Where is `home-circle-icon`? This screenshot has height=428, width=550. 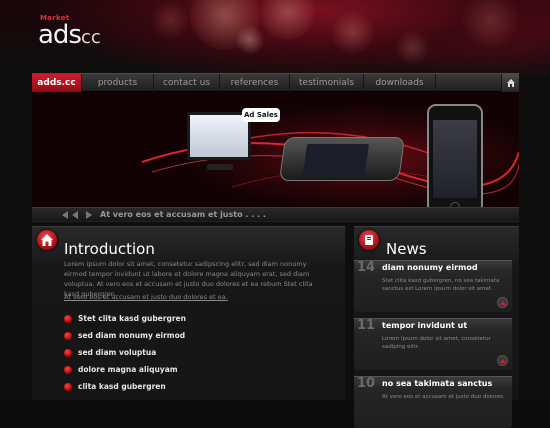
home-circle-icon is located at coordinates (47, 240).